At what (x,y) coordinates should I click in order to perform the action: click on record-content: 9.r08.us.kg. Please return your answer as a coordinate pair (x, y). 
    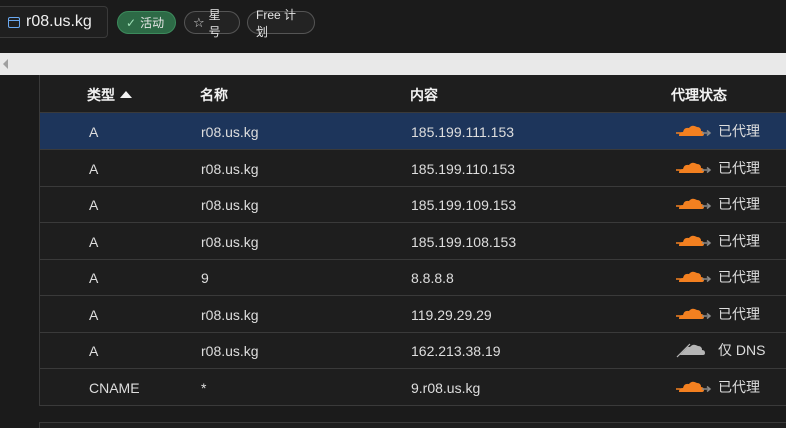
    Looking at the image, I should click on (446, 387).